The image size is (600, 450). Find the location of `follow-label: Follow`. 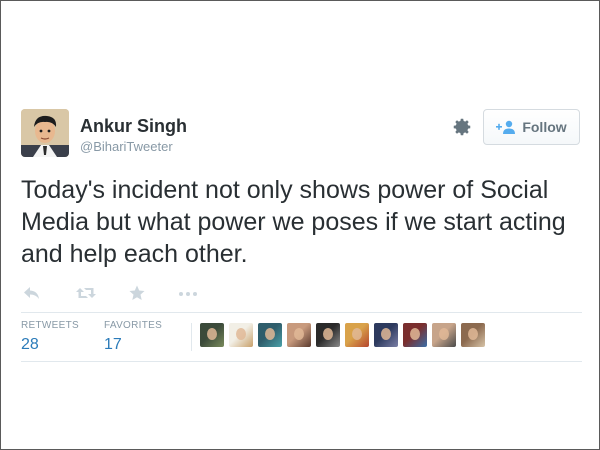

follow-label: Follow is located at coordinates (544, 127).